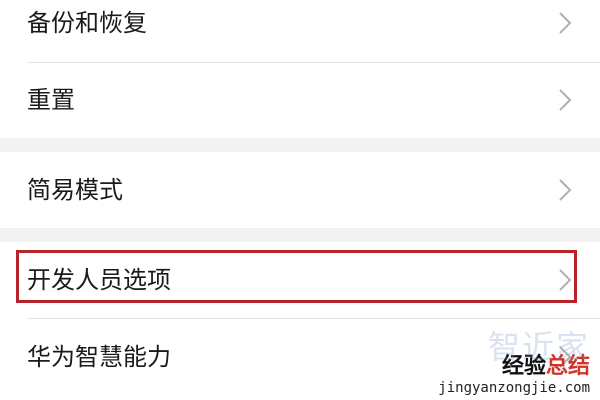  I want to click on settings-item-label: 备份和恢复, so click(87, 23).